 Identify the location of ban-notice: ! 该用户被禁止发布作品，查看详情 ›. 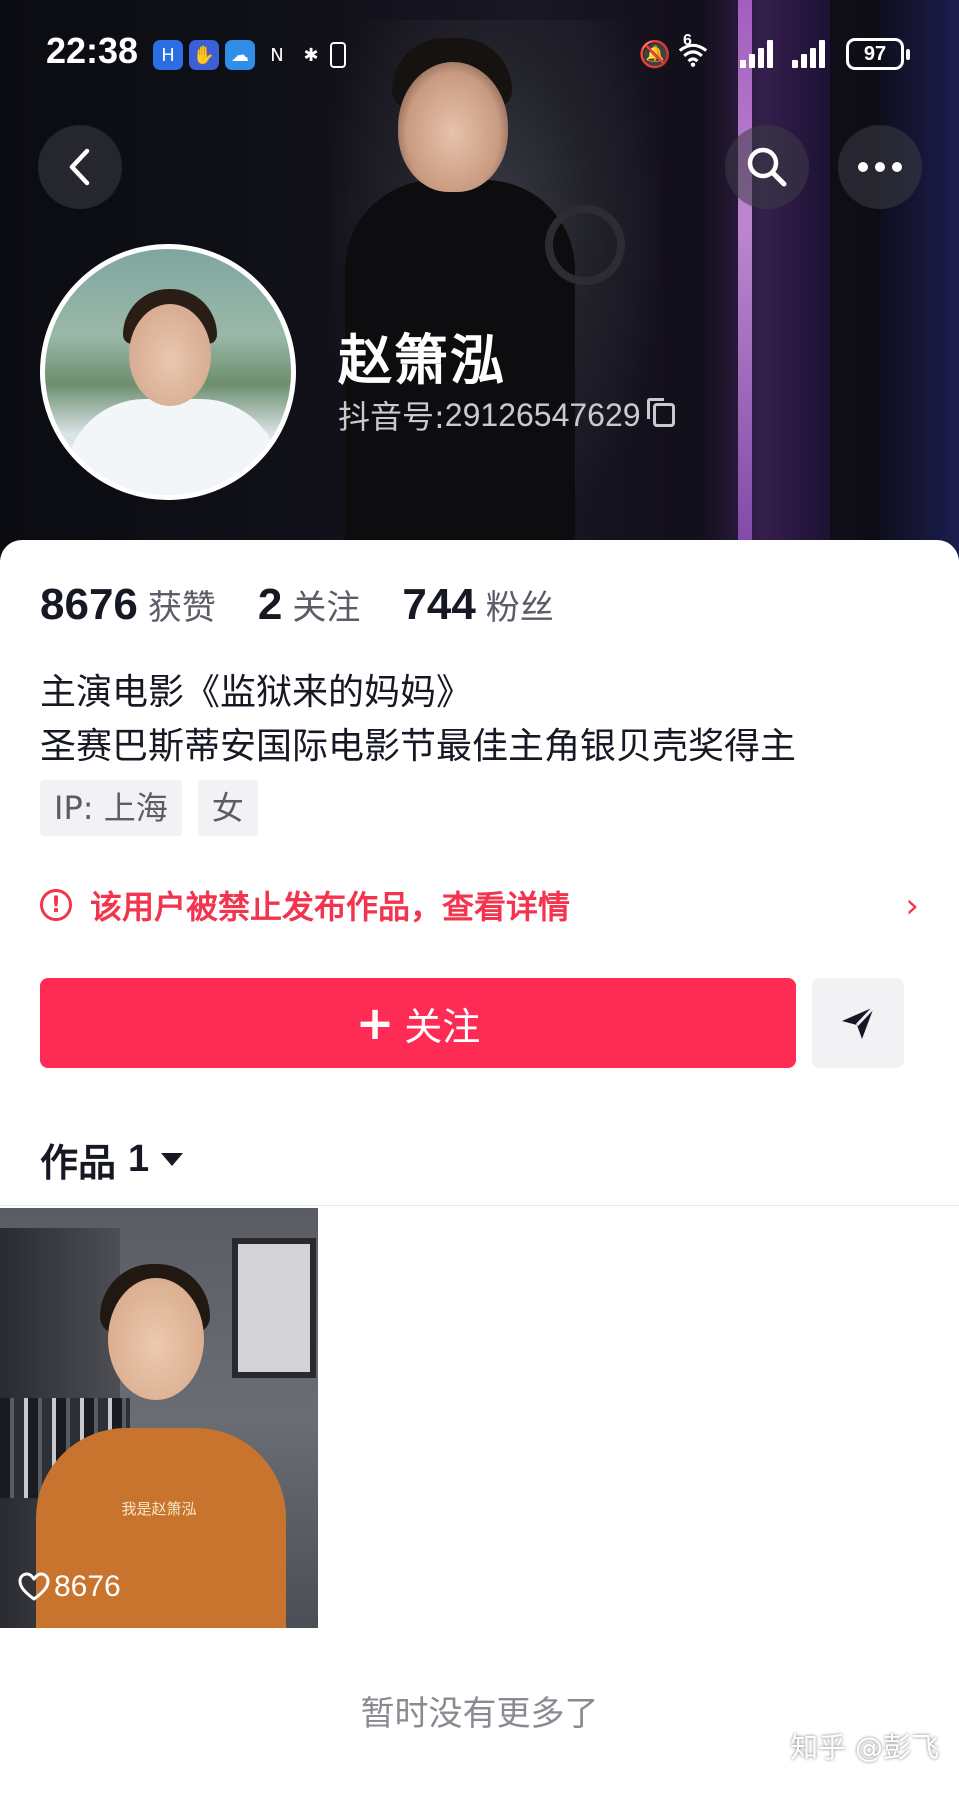
(479, 905).